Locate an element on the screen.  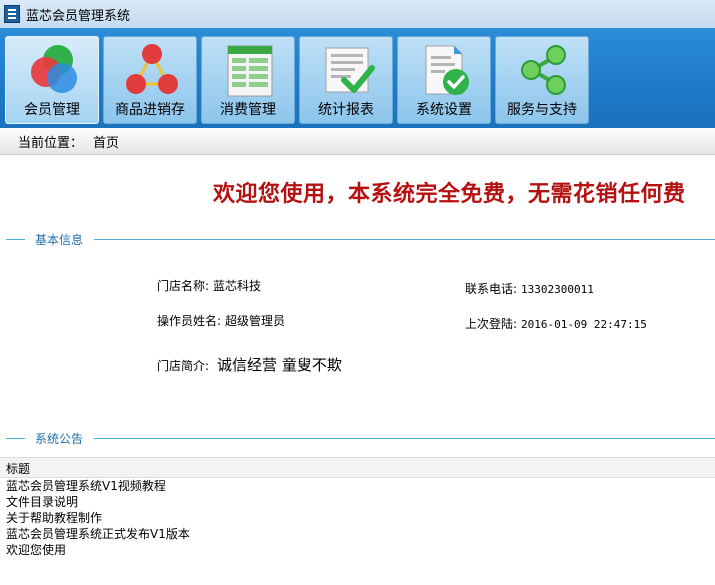
toolbar-button-reports: 统计报表 is located at coordinates (346, 80).